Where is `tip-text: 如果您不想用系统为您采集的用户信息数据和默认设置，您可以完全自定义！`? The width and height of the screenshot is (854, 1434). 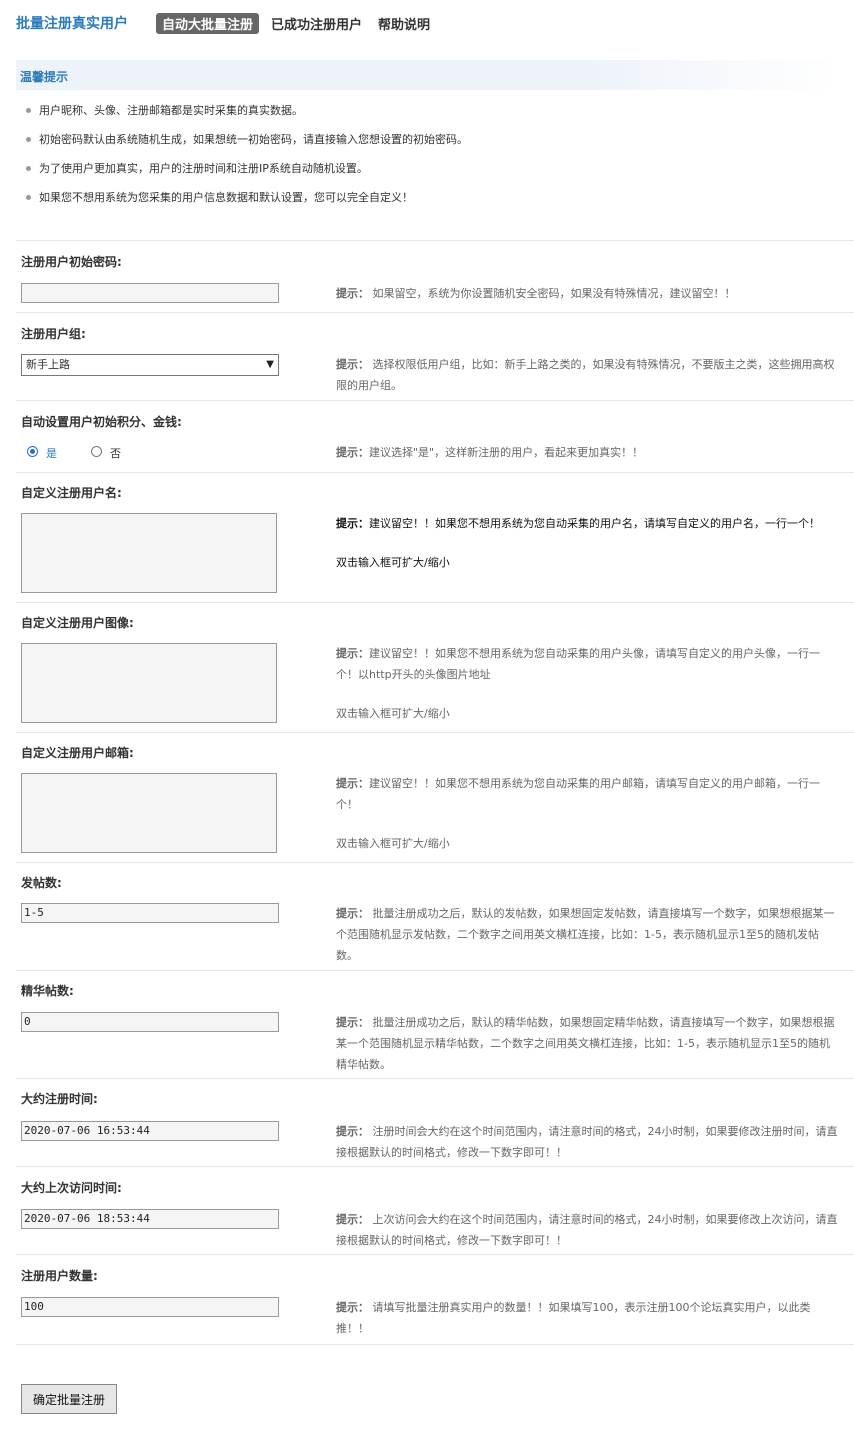 tip-text: 如果您不想用系统为您采集的用户信息数据和默认设置，您可以完全自定义！ is located at coordinates (226, 197).